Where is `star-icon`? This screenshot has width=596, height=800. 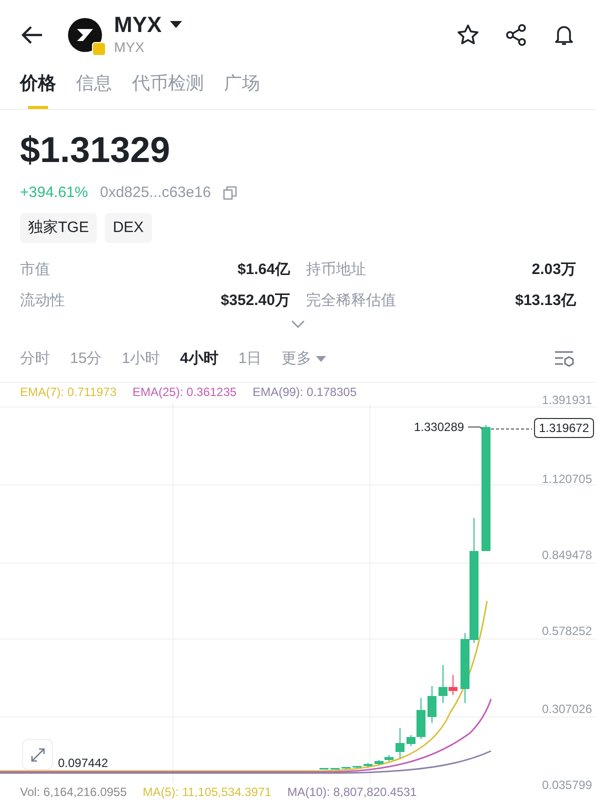
star-icon is located at coordinates (468, 35).